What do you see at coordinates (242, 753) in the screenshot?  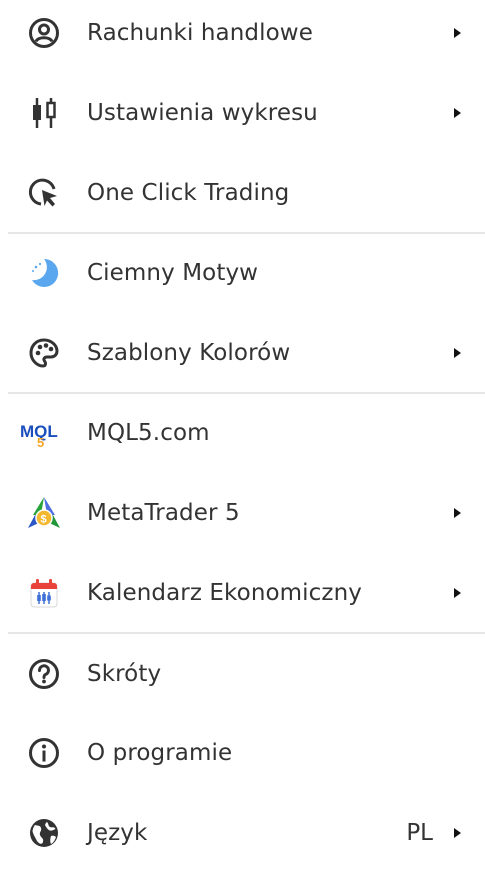 I see `menu-item-about: O programie` at bounding box center [242, 753].